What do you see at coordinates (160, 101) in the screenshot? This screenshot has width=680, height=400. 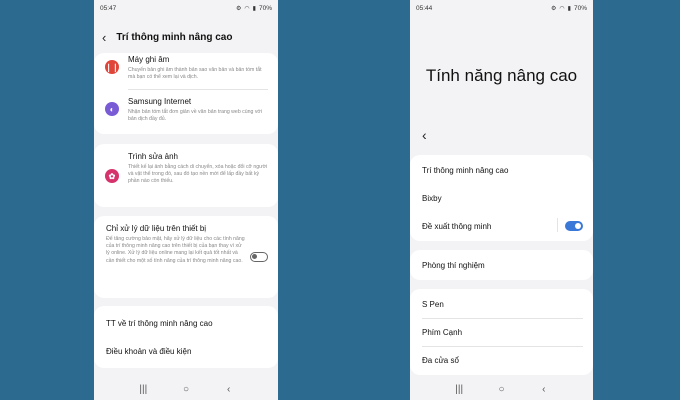 I see `item-title: Samsung Internet` at bounding box center [160, 101].